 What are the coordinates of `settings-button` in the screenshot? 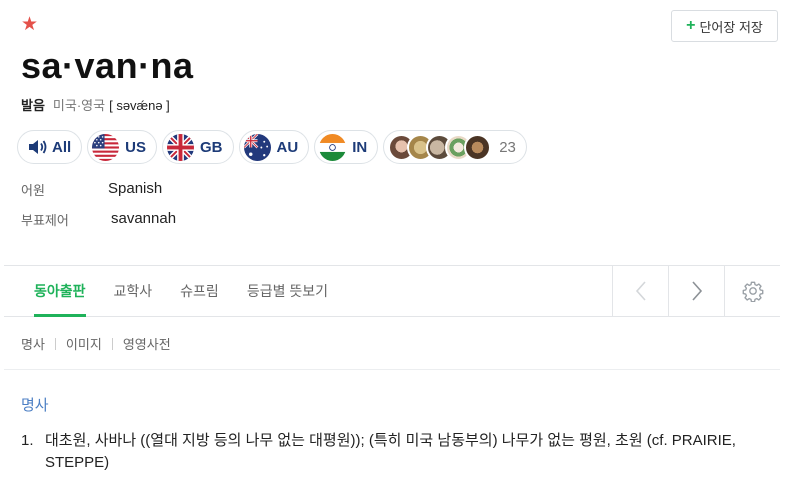 It's located at (752, 291).